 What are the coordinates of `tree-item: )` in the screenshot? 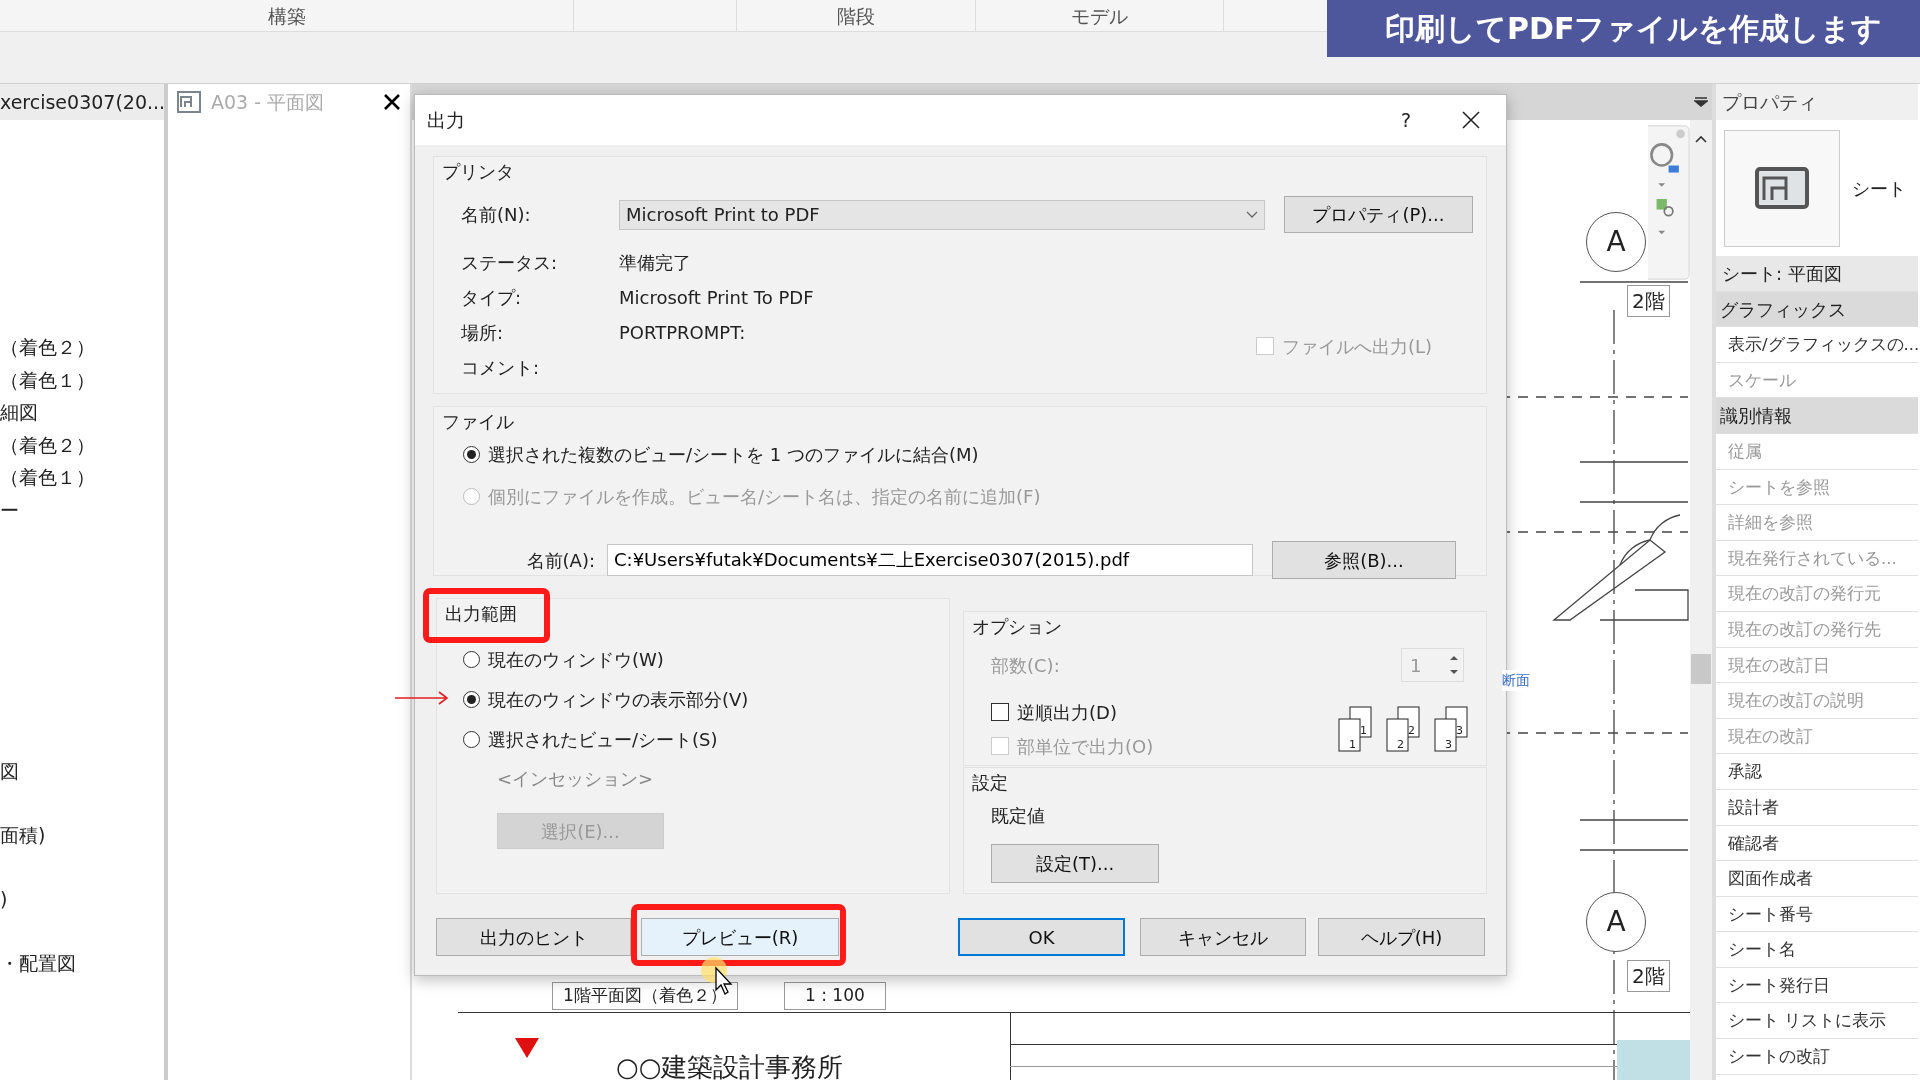 It's located at (82, 915).